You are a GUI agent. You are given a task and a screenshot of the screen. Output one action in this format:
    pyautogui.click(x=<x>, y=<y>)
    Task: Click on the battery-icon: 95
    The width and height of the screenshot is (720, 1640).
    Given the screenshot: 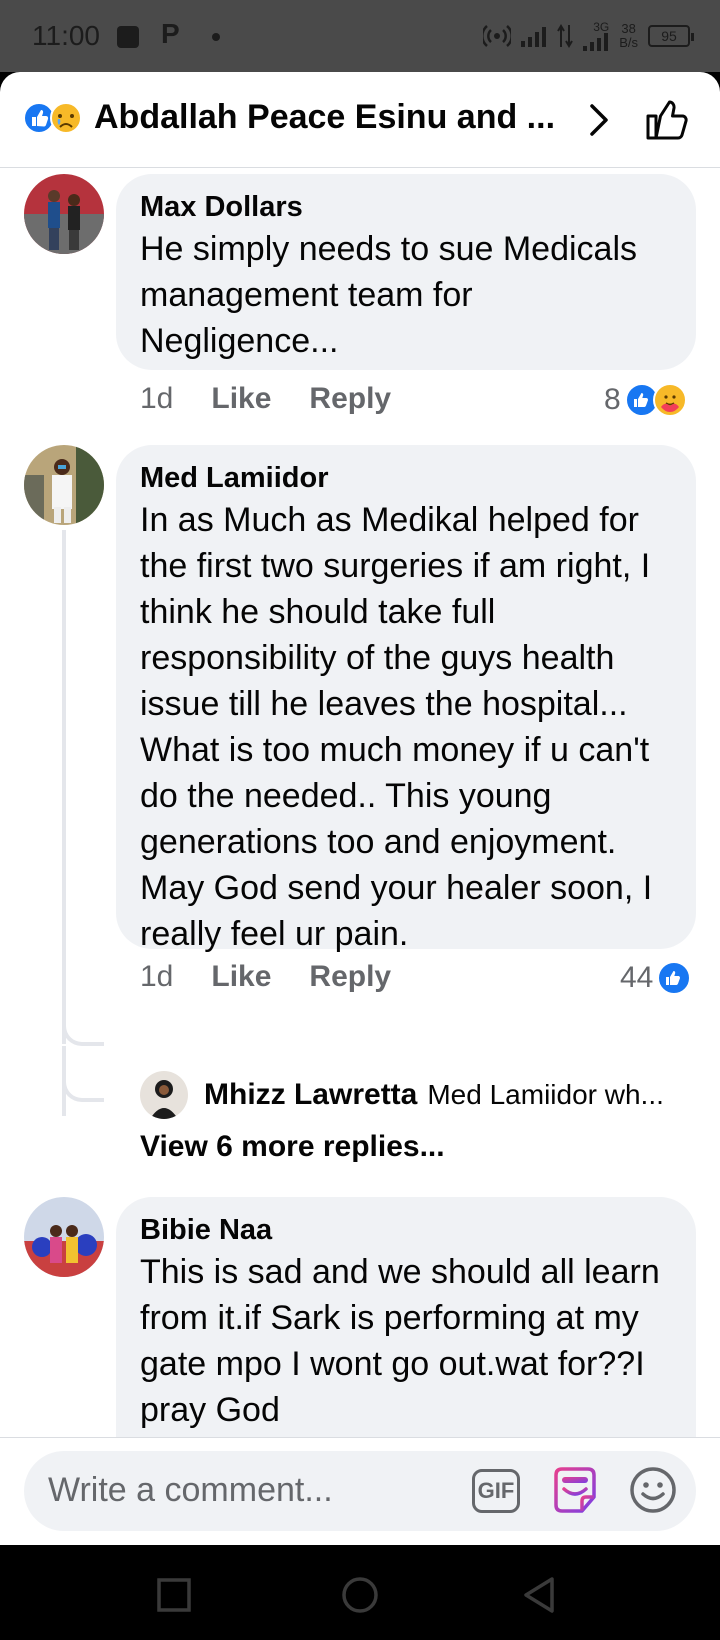 What is the action you would take?
    pyautogui.click(x=671, y=36)
    